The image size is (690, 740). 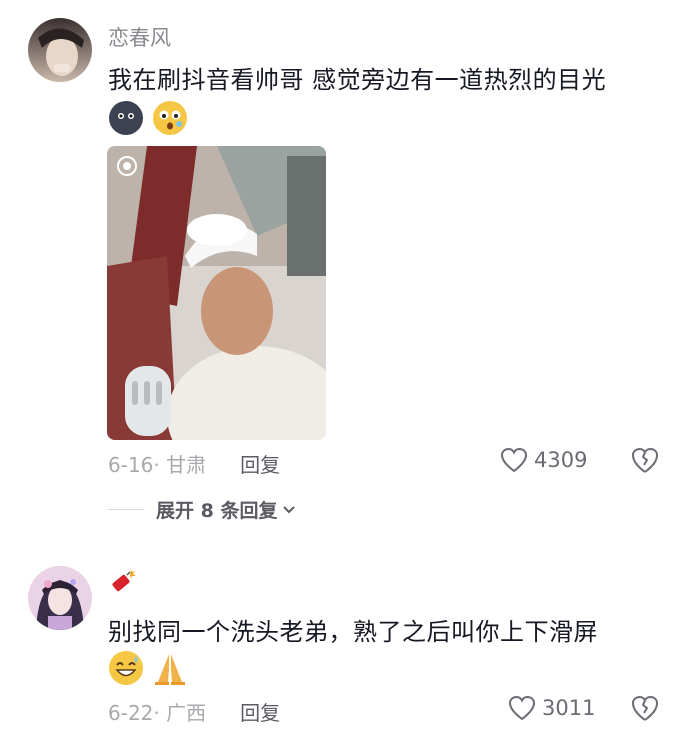 I want to click on comment-date-location: 6-16· 甘肃, so click(x=157, y=465).